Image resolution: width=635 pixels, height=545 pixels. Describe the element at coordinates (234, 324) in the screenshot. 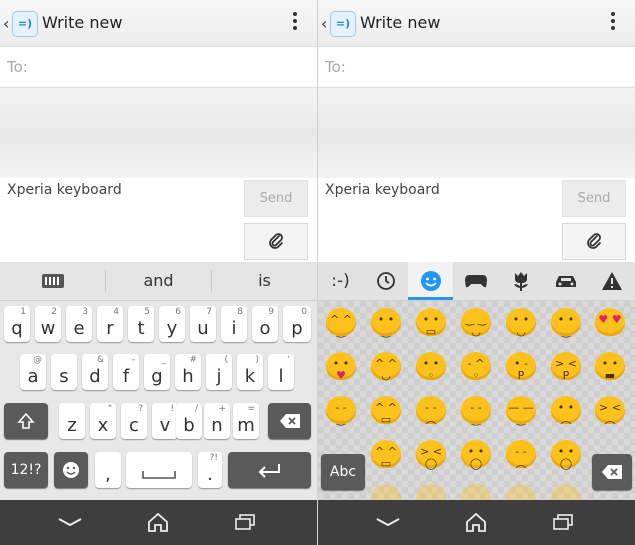

I see `key-i: 8i` at that location.